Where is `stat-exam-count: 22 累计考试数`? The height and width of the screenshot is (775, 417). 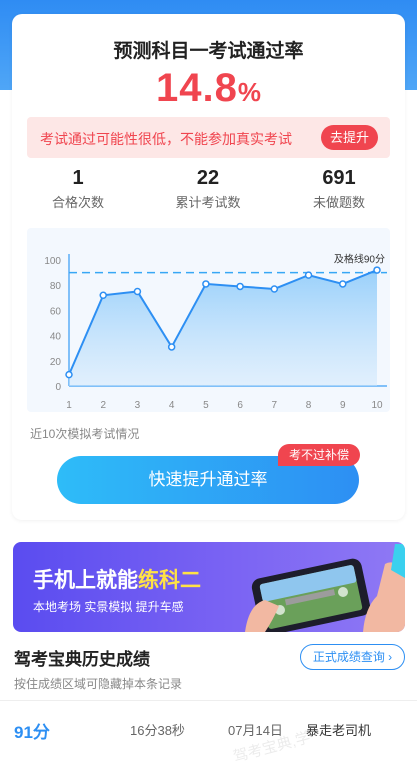 stat-exam-count: 22 累计考试数 is located at coordinates (208, 189).